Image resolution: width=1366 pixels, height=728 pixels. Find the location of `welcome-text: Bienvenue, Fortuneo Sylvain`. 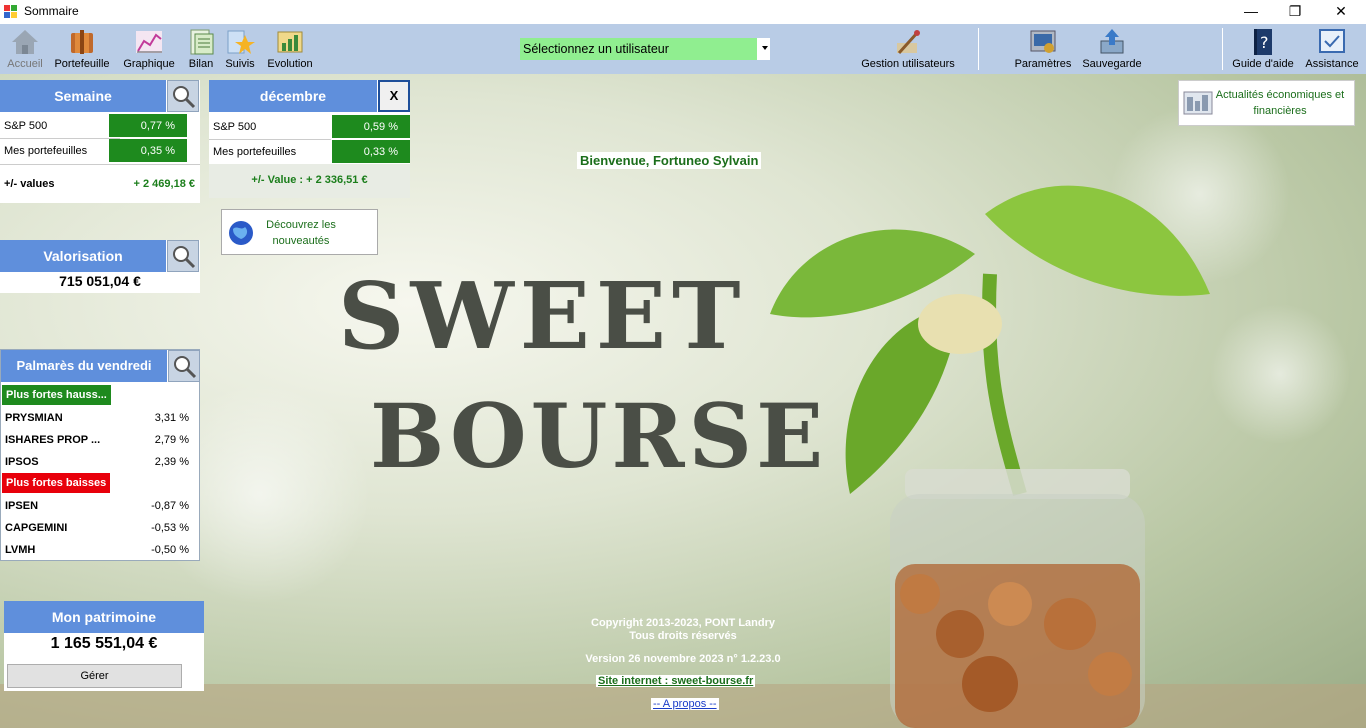

welcome-text: Bienvenue, Fortuneo Sylvain is located at coordinates (669, 160).